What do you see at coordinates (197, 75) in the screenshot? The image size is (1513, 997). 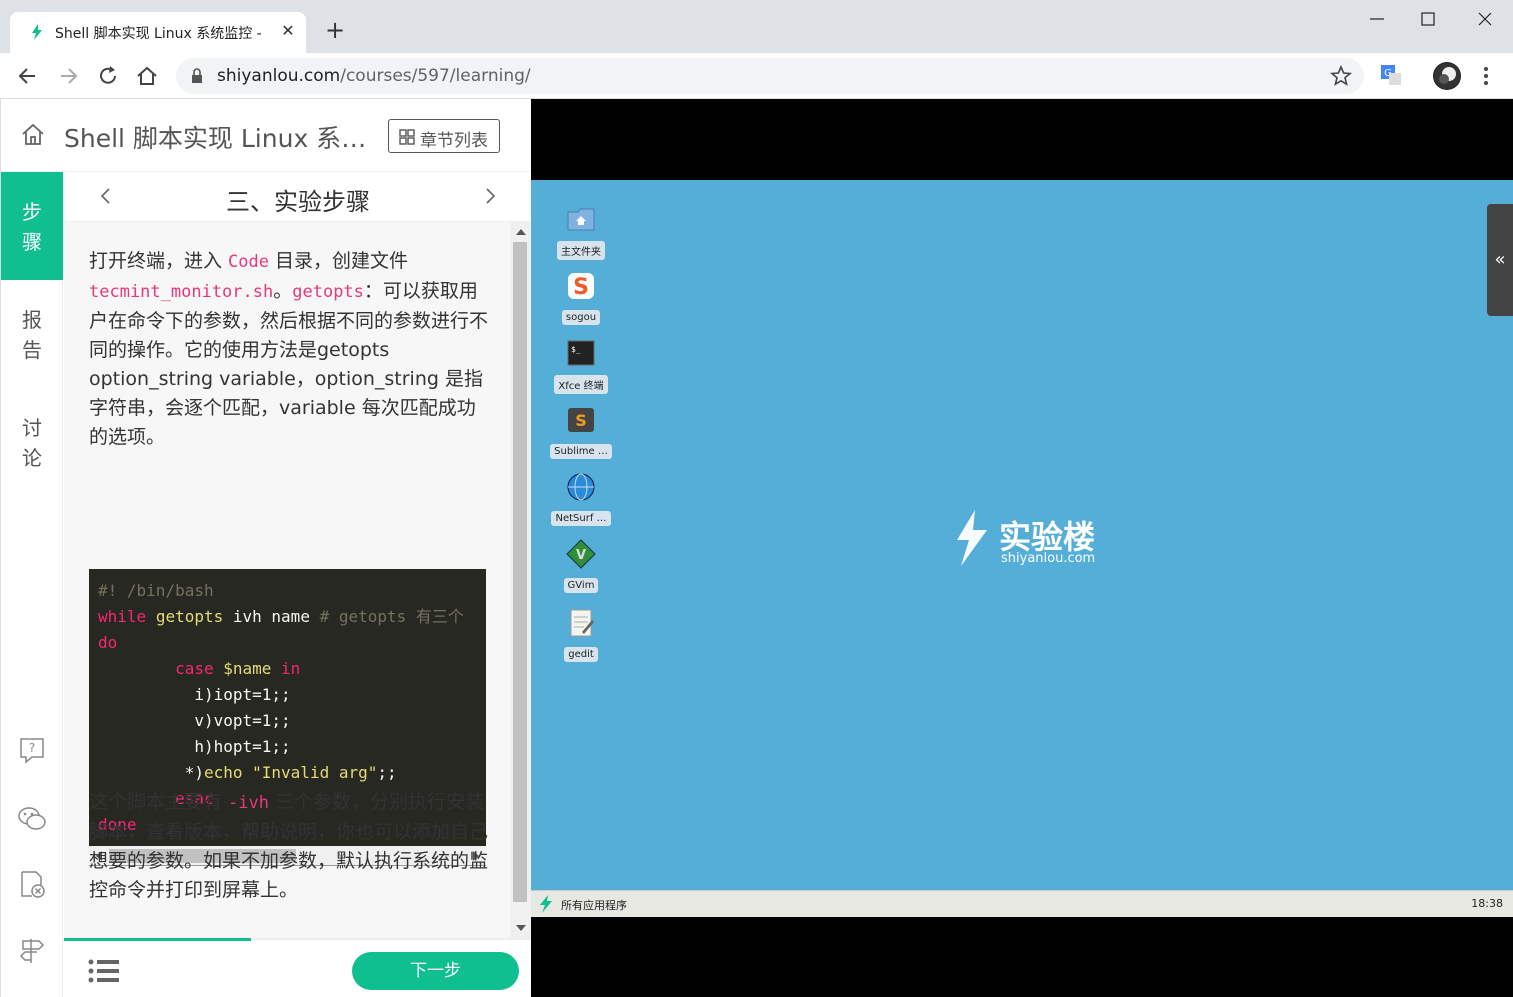 I see `lock-icon` at bounding box center [197, 75].